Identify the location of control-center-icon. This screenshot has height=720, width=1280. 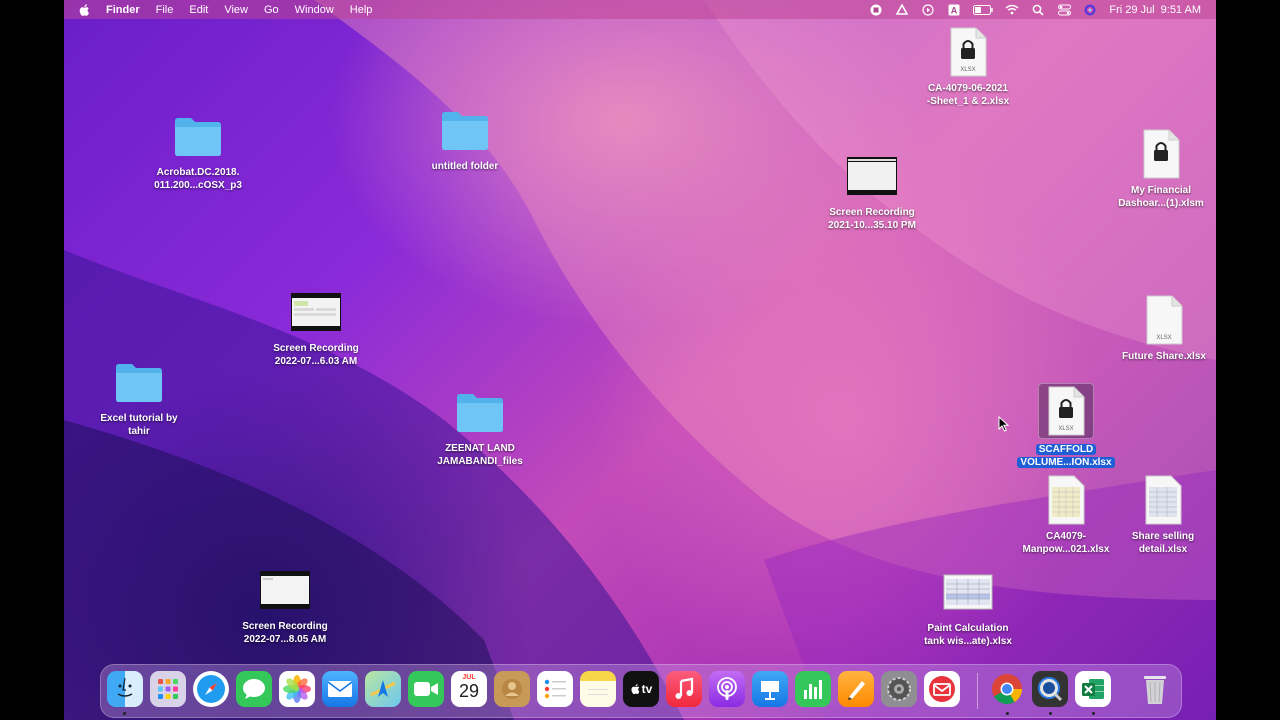
(1064, 10).